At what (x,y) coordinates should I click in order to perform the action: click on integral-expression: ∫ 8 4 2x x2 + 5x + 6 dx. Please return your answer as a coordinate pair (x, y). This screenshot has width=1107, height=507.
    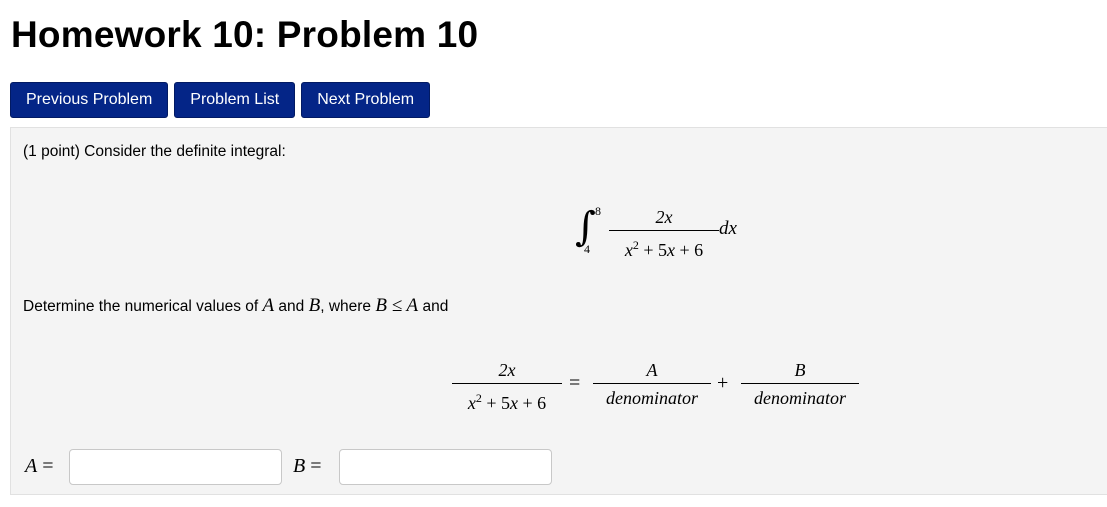
    Looking at the image, I should click on (671, 235).